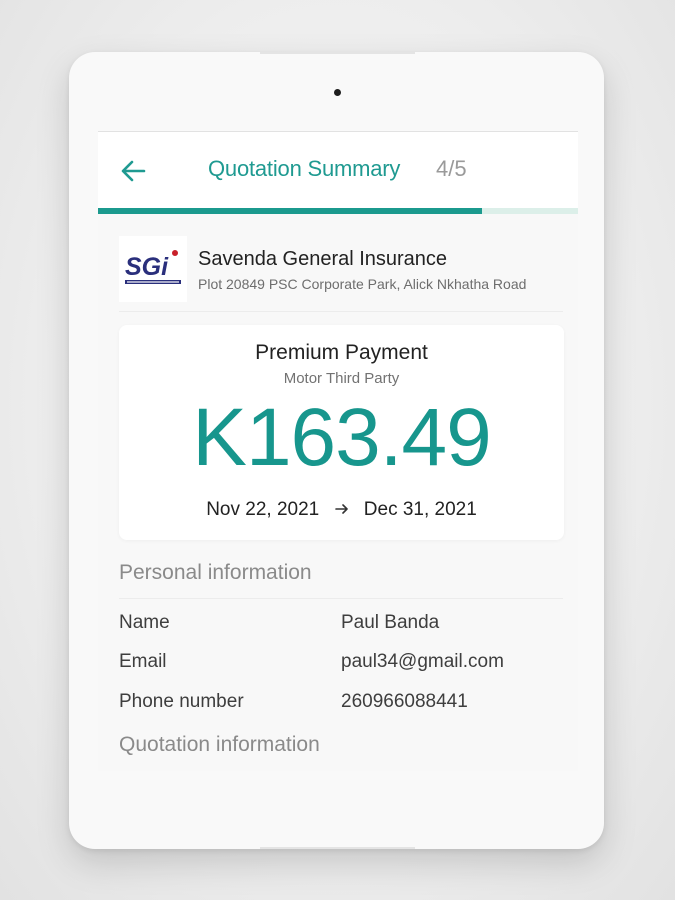 This screenshot has width=675, height=900. What do you see at coordinates (143, 661) in the screenshot?
I see `info-label: Email` at bounding box center [143, 661].